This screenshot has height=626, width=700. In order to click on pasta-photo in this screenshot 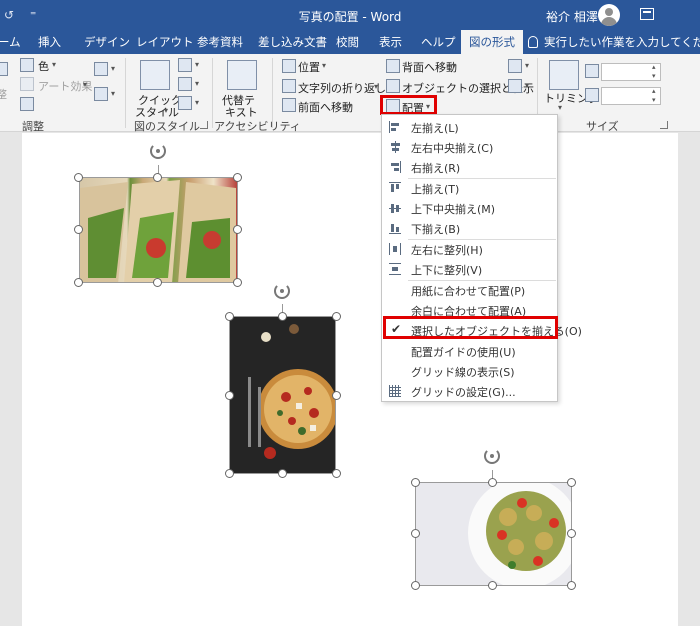, I will do `click(493, 534)`.